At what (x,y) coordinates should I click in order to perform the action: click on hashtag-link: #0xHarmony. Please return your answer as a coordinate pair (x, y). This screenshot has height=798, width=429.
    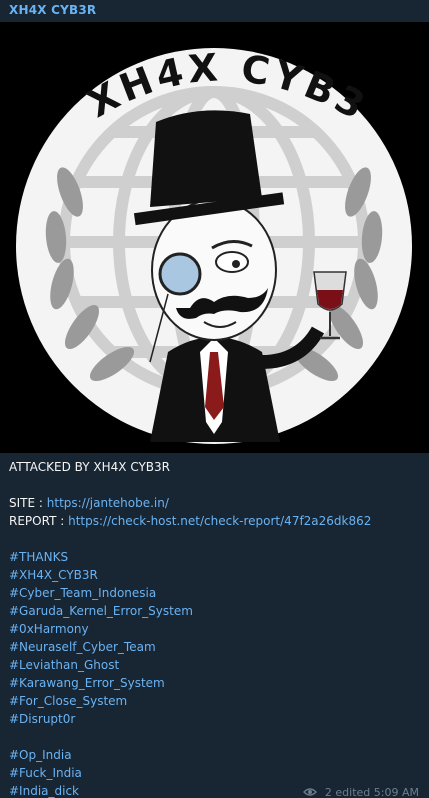
    Looking at the image, I should click on (215, 629).